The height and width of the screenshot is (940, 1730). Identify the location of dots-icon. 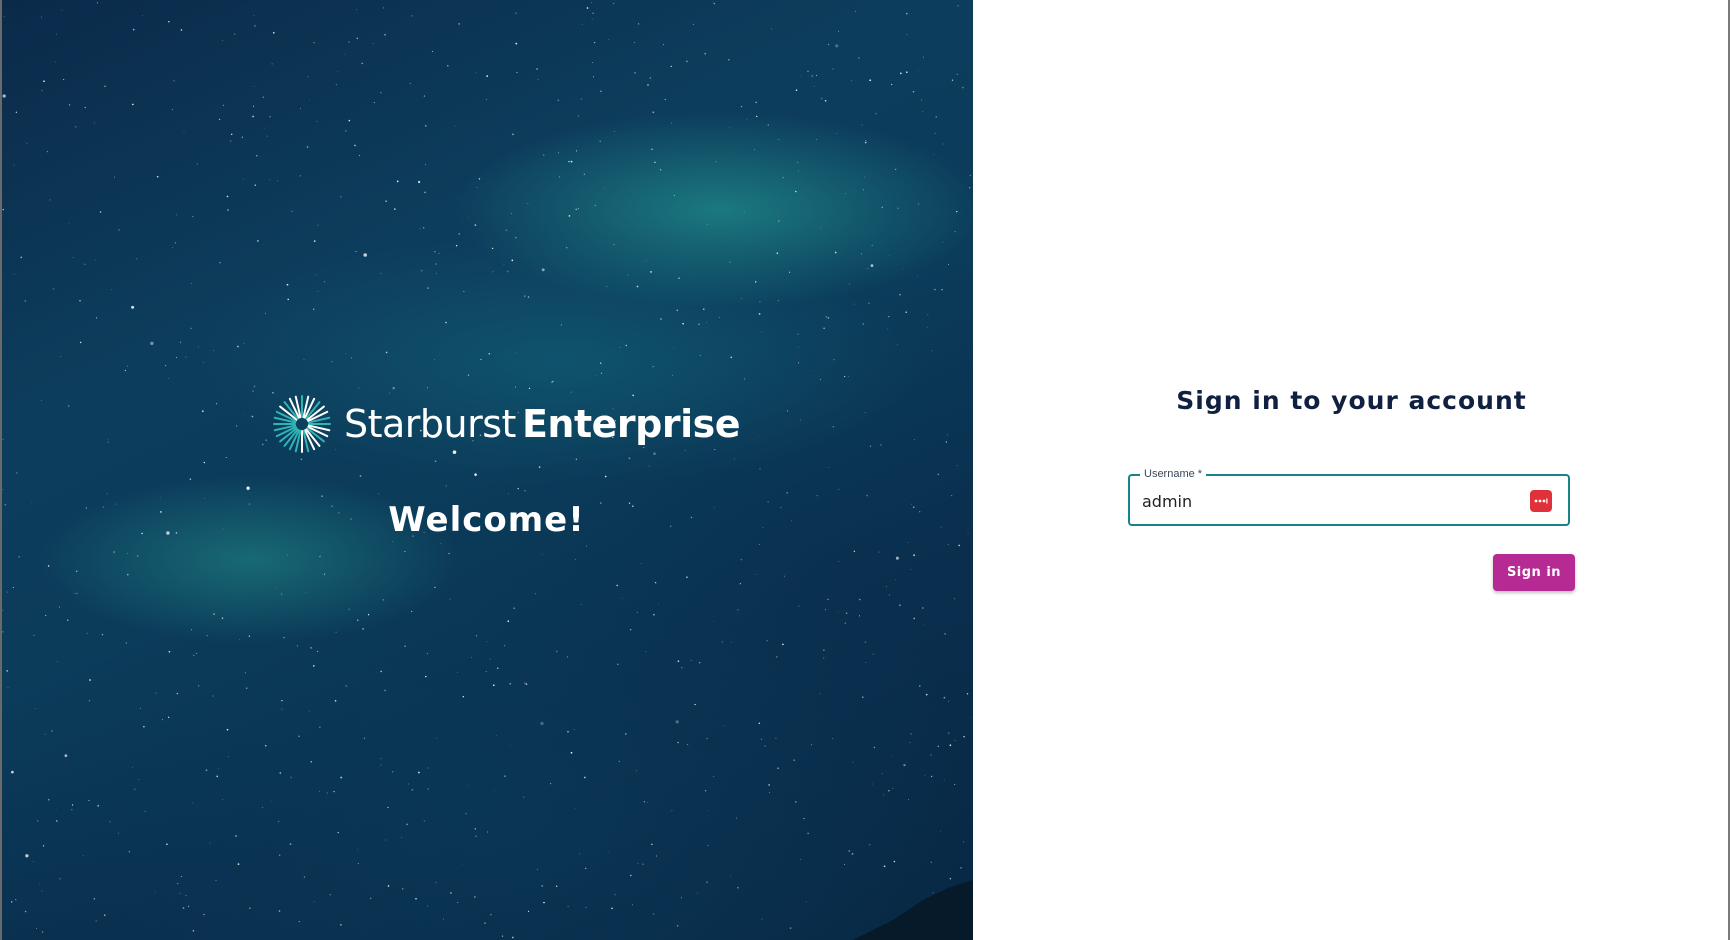
(1541, 501).